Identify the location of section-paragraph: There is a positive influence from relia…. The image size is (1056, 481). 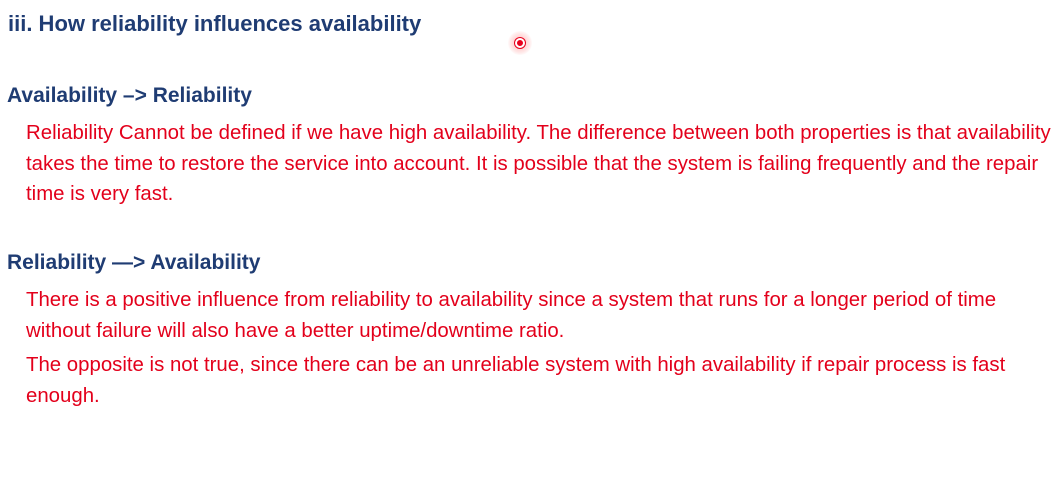
(511, 315).